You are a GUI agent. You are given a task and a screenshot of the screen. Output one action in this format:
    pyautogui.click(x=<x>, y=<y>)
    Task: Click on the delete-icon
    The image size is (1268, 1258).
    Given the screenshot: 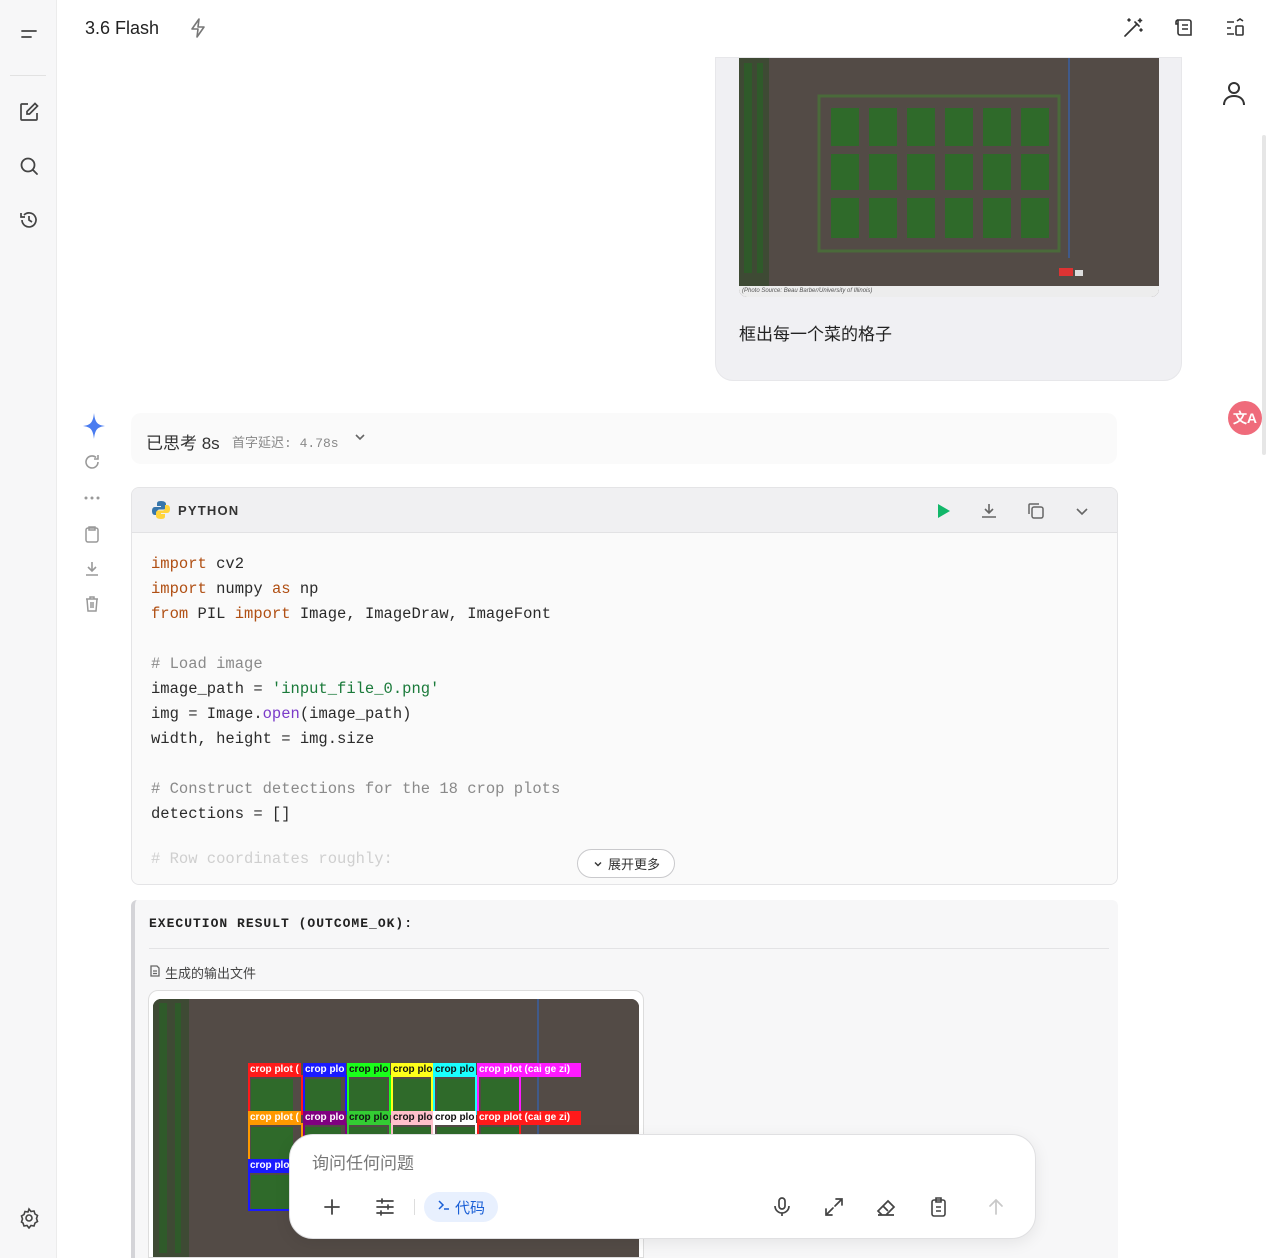 What is the action you would take?
    pyautogui.click(x=93, y=605)
    